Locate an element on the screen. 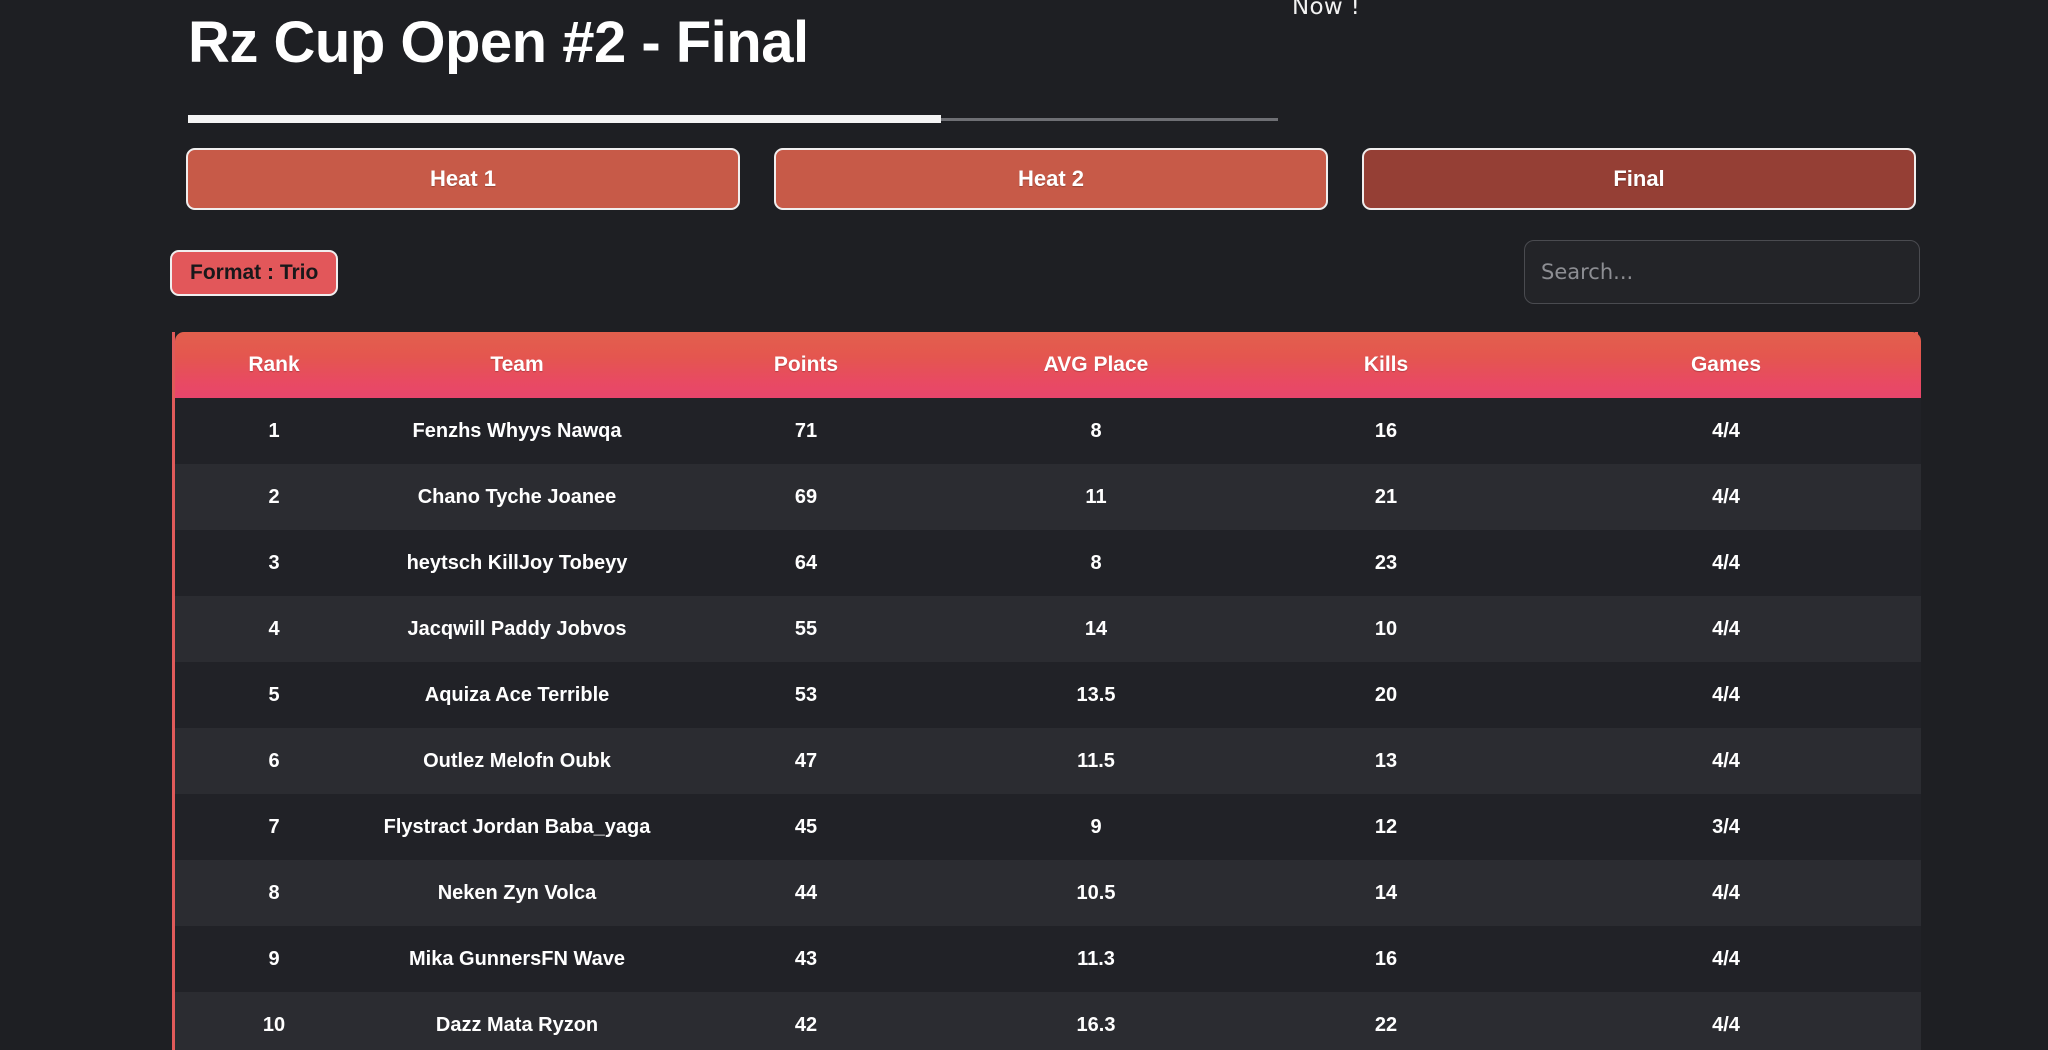 Image resolution: width=2048 pixels, height=1050 pixels. cell-avg-place: 13.5 is located at coordinates (1096, 695).